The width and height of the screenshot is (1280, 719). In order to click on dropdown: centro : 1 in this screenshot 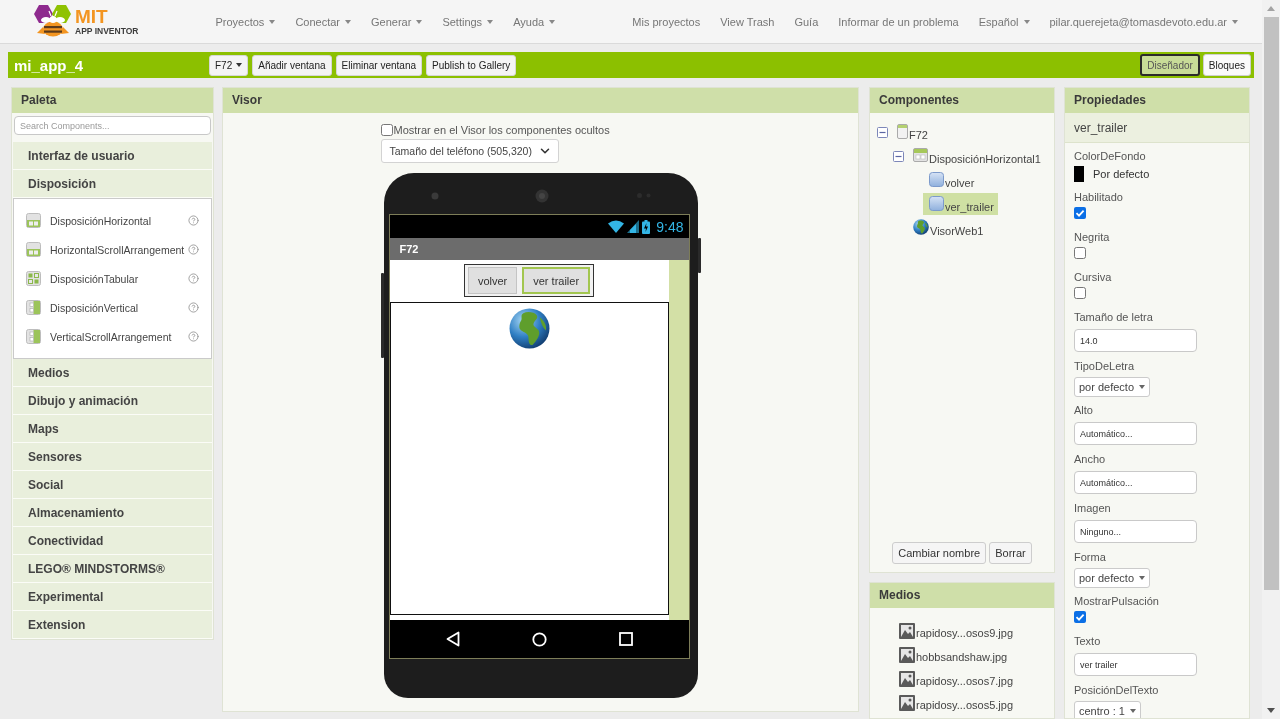, I will do `click(1107, 709)`.